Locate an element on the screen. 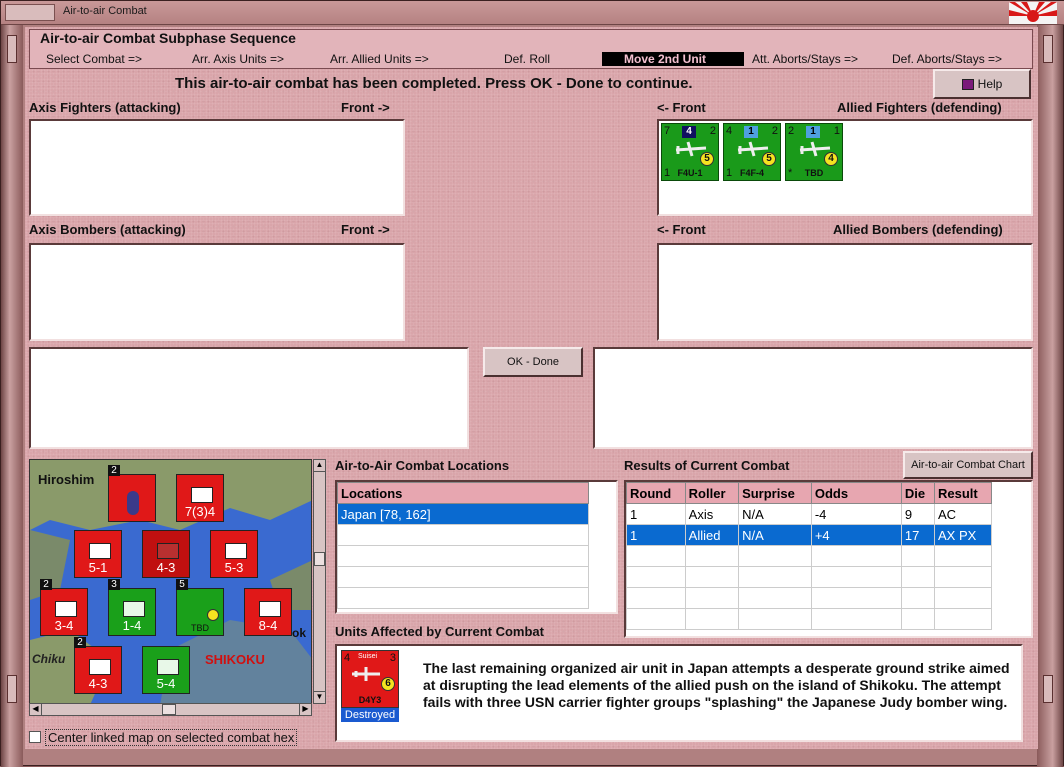  map-unit-counter: 2 3-4 is located at coordinates (64, 607).